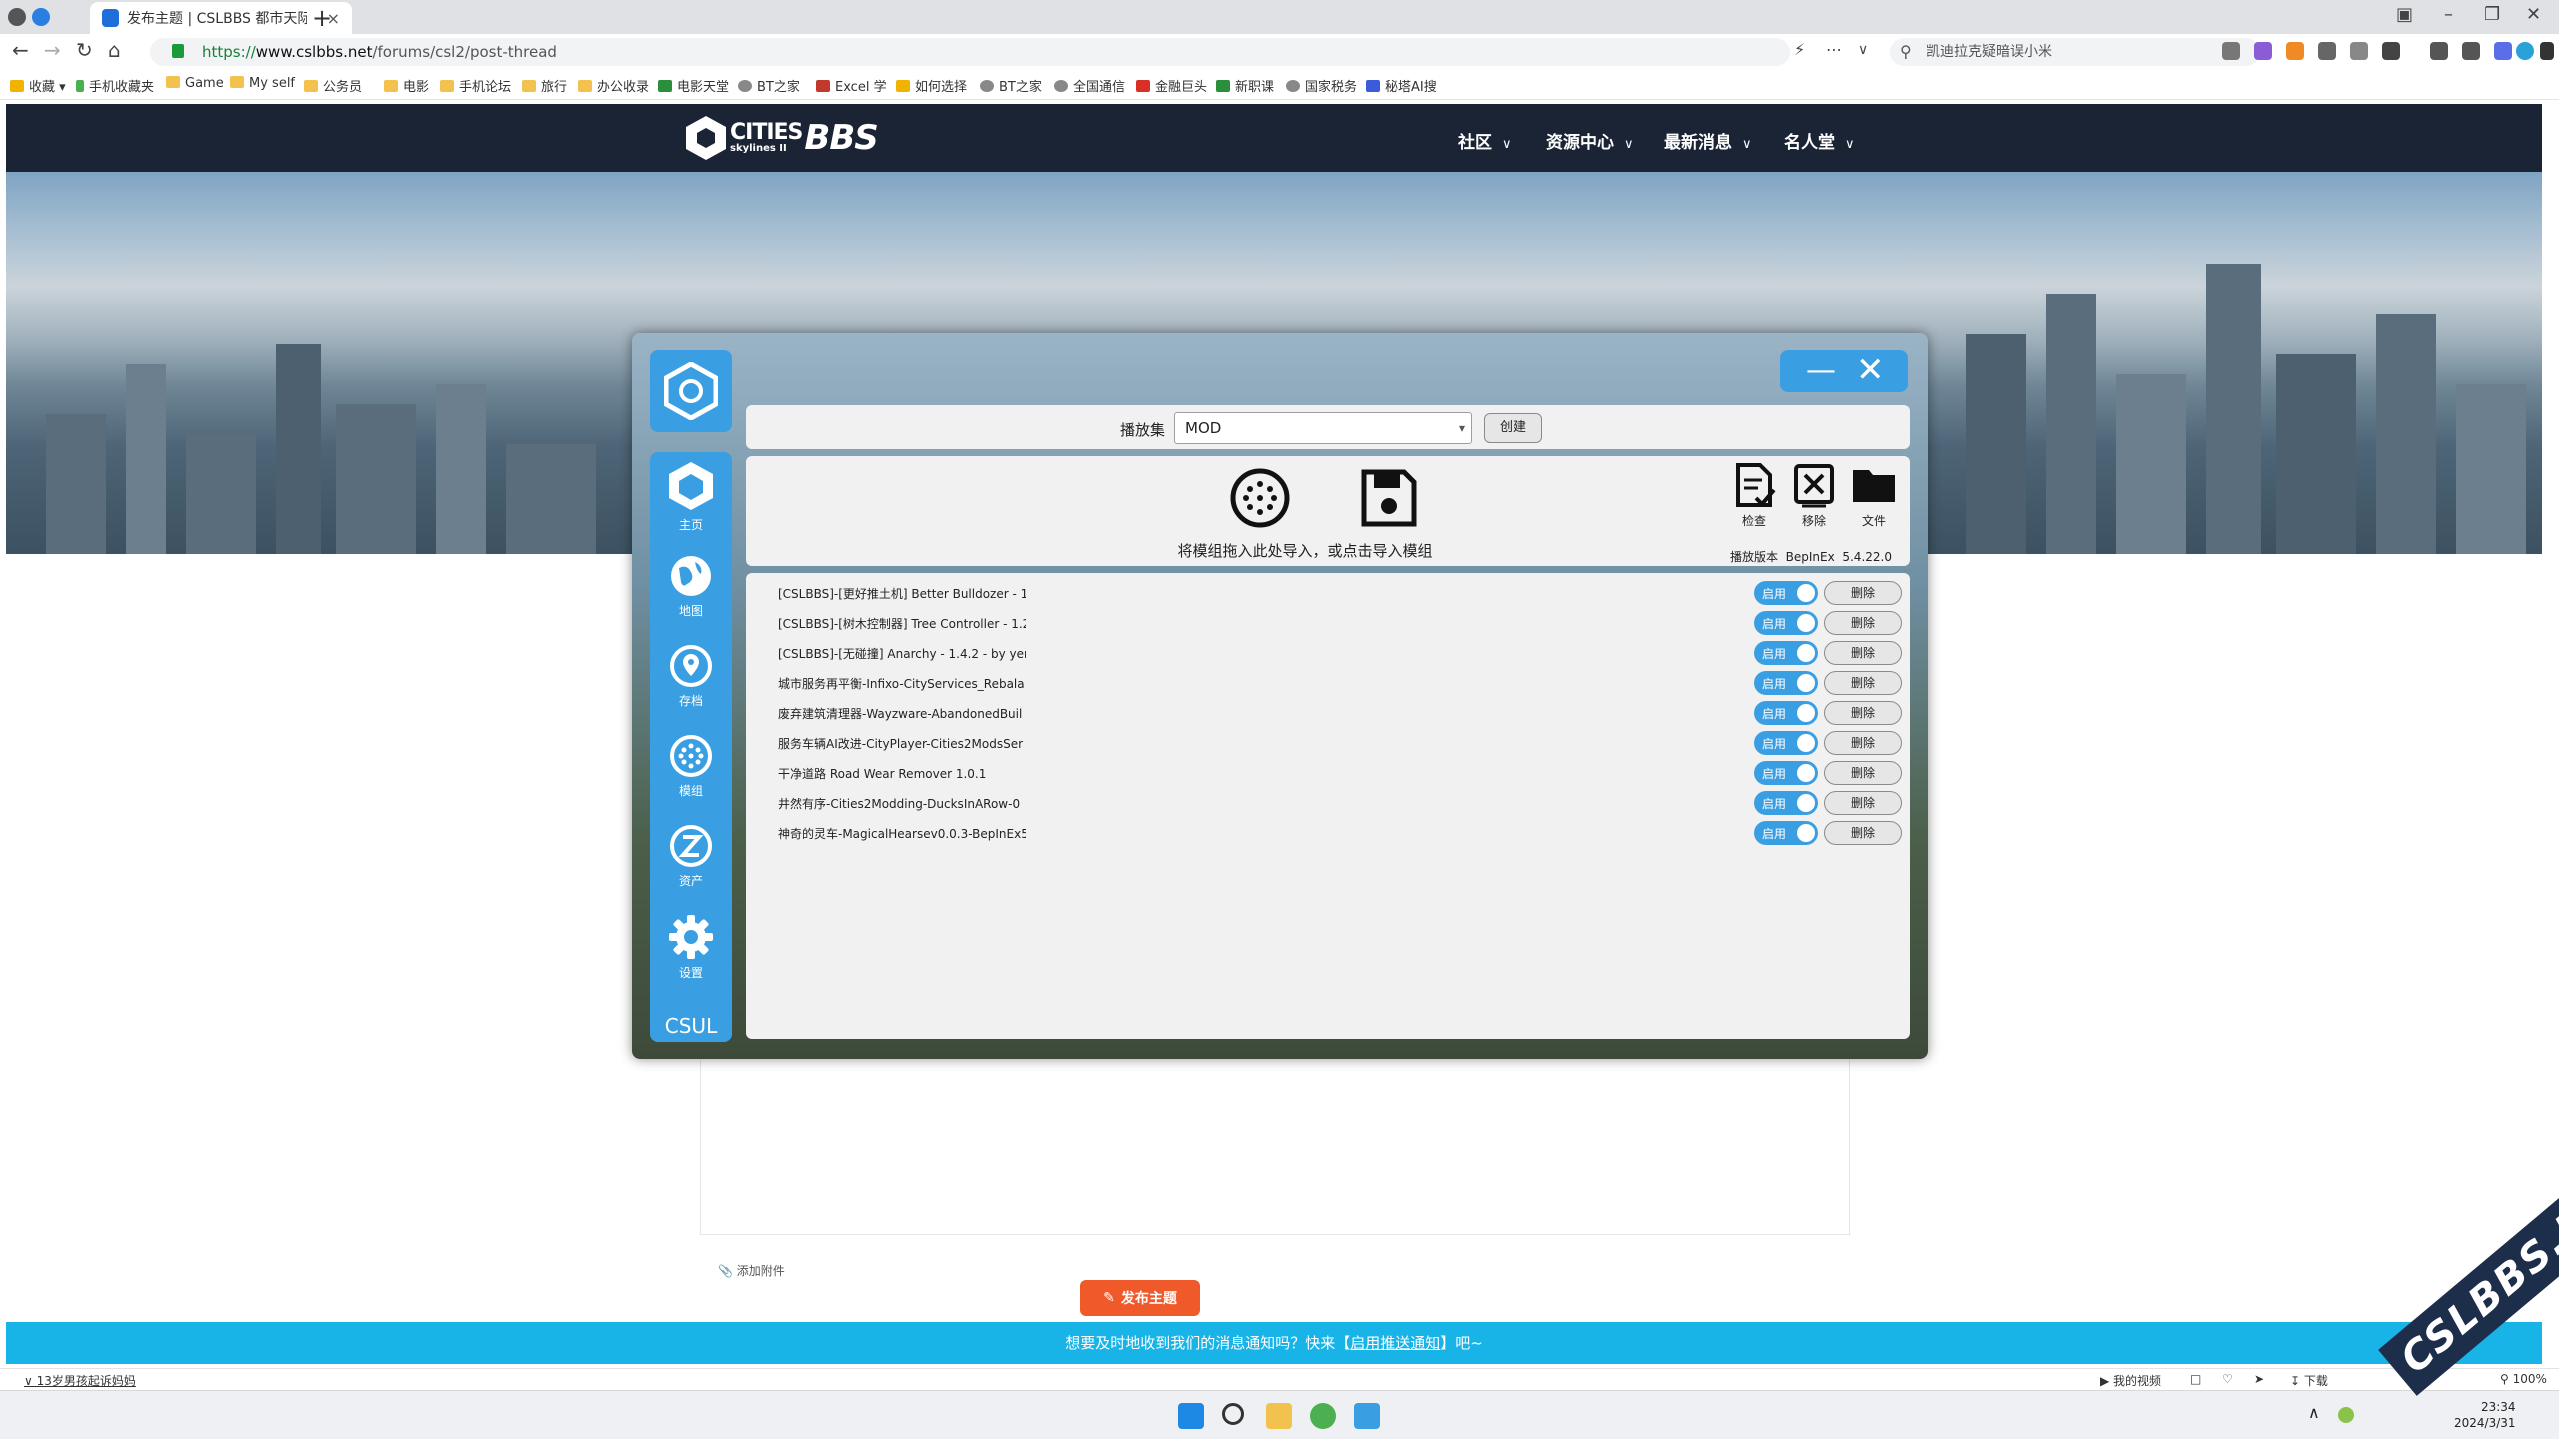 Image resolution: width=2559 pixels, height=1439 pixels. Describe the element at coordinates (1367, 1416) in the screenshot. I see `csul-taskbar-icon` at that location.